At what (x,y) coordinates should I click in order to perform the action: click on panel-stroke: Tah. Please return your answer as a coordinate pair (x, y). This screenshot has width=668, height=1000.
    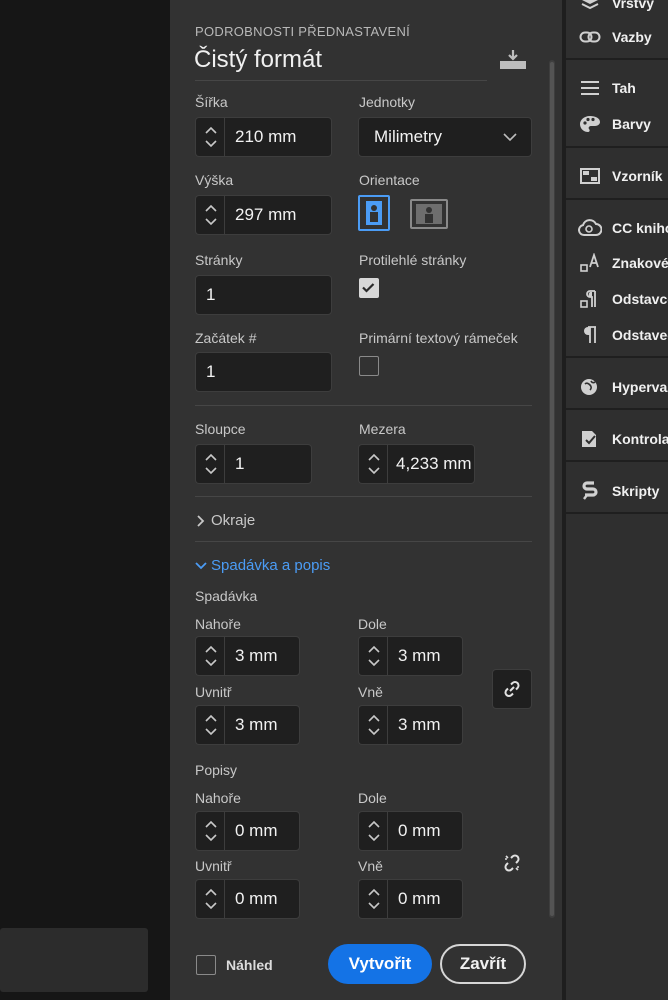
    Looking at the image, I should click on (607, 88).